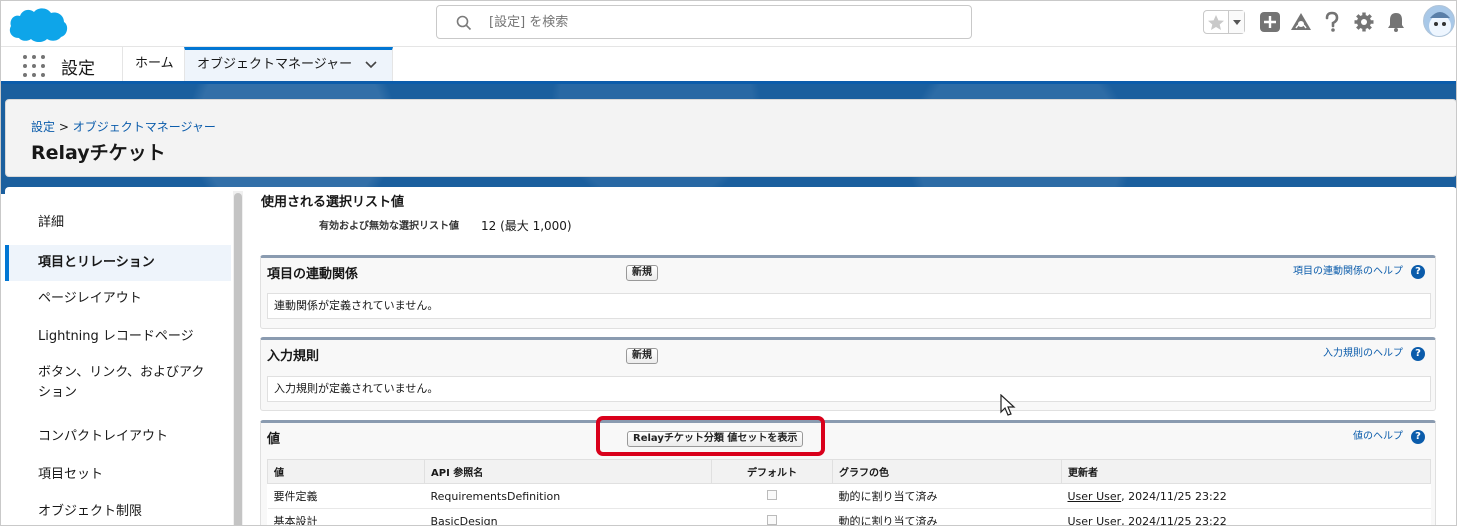  Describe the element at coordinates (346, 496) in the screenshot. I see `cell-value: 要件定義` at that location.